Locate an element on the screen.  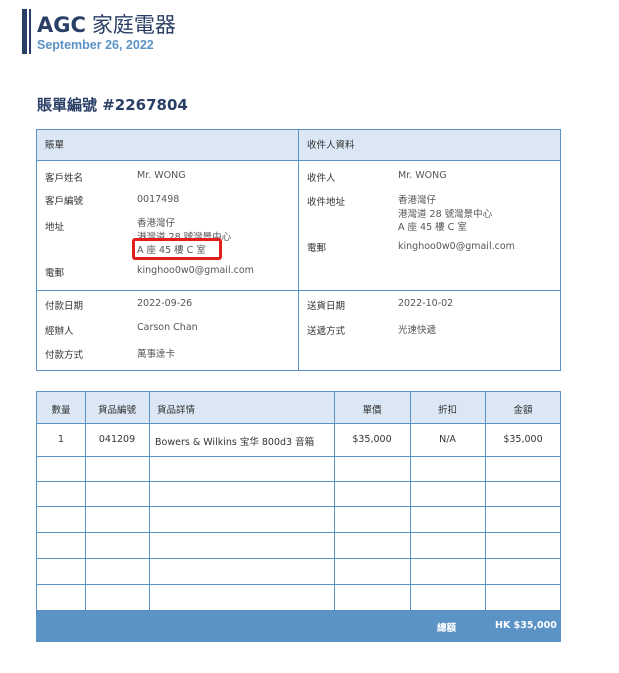
billing-heading: 賬單 is located at coordinates (55, 145).